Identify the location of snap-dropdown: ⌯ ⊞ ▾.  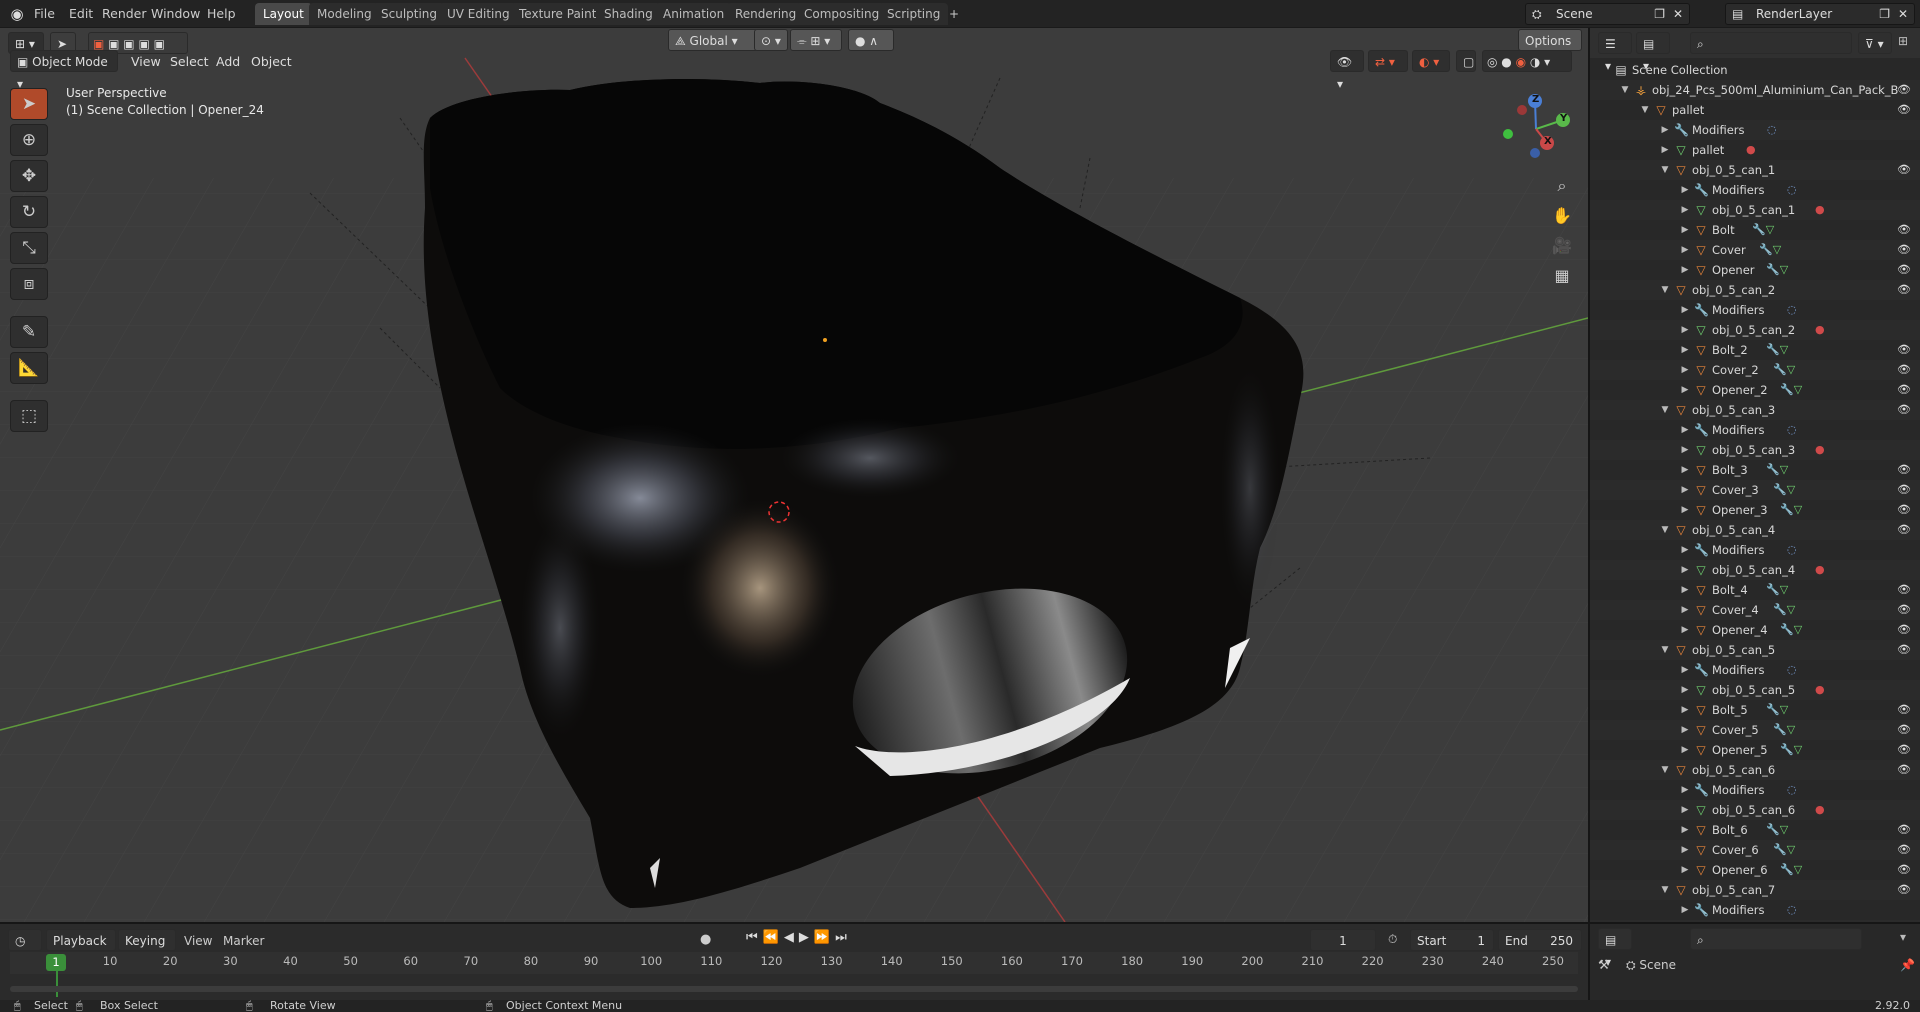
(816, 40).